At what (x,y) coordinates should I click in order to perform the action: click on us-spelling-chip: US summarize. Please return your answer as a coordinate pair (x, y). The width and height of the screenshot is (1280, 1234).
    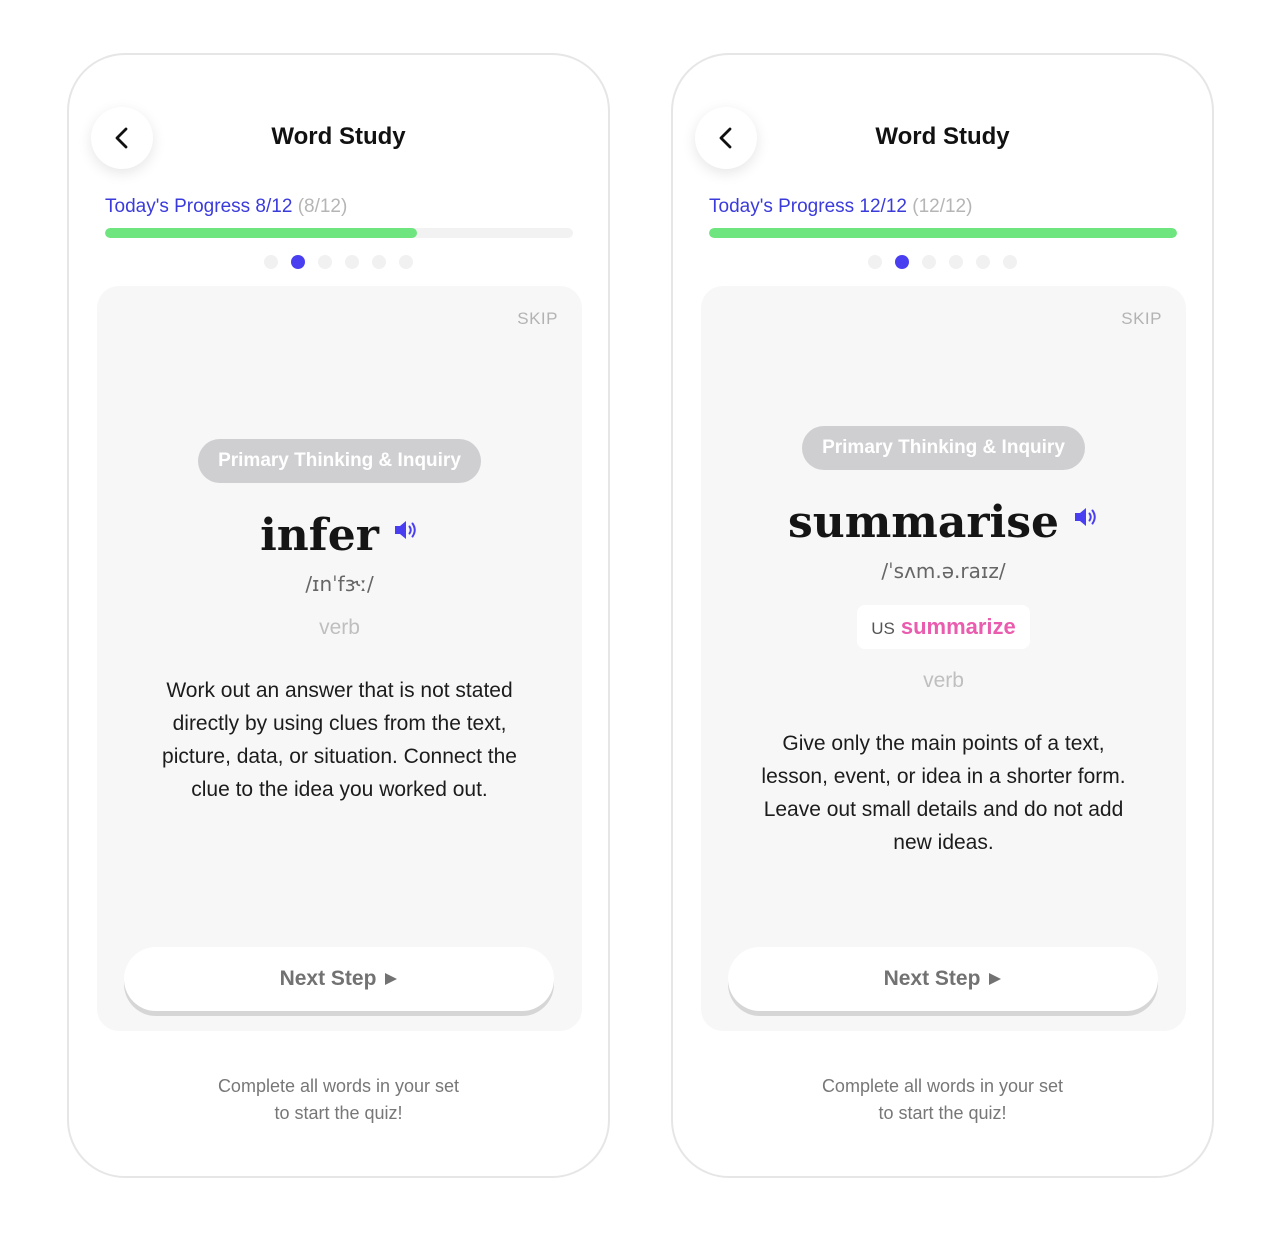
    Looking at the image, I should click on (943, 627).